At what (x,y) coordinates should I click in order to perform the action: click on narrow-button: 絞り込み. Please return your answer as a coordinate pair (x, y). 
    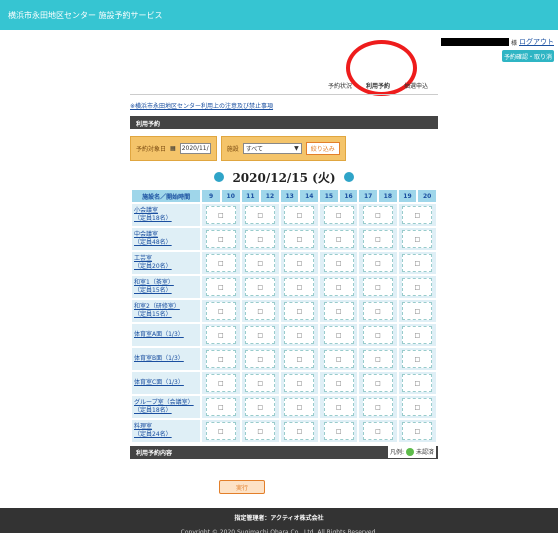
    Looking at the image, I should click on (322, 148).